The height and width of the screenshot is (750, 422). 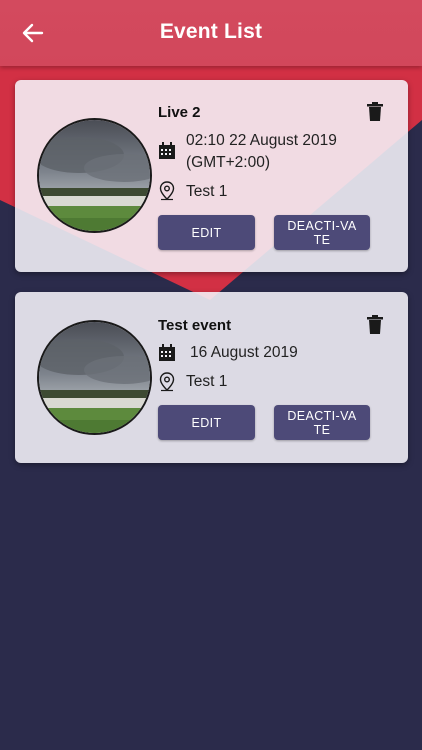 I want to click on event-title: Test event, so click(x=195, y=325).